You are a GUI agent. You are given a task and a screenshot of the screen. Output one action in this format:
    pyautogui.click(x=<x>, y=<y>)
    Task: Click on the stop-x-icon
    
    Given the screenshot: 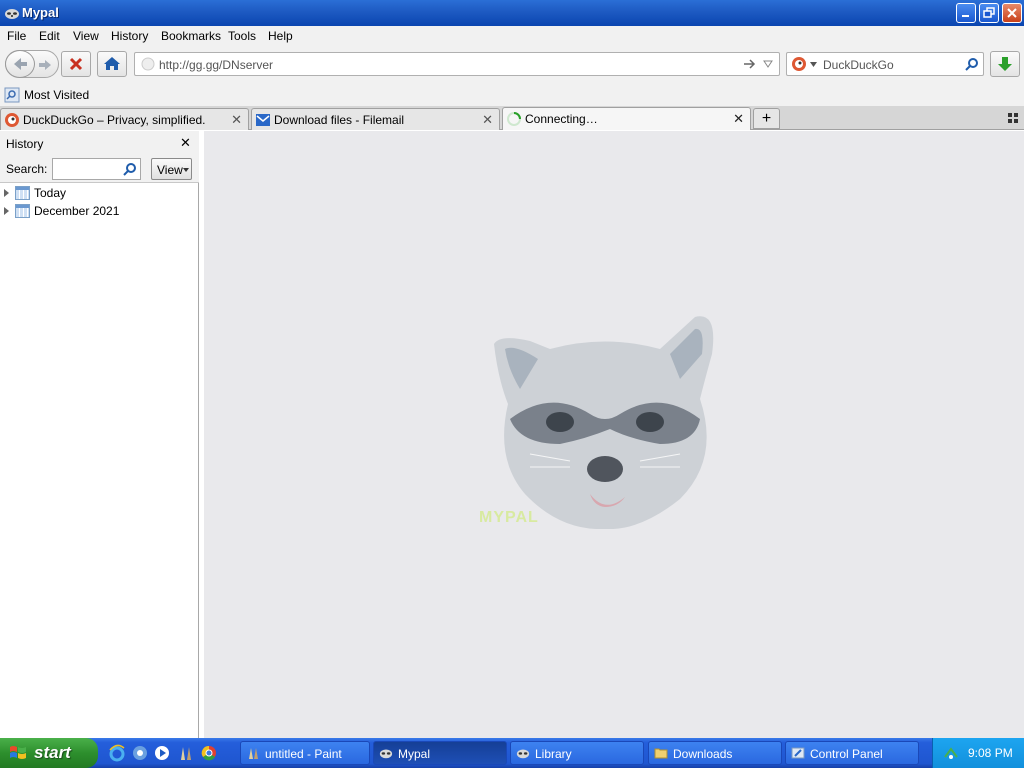 What is the action you would take?
    pyautogui.click(x=76, y=64)
    